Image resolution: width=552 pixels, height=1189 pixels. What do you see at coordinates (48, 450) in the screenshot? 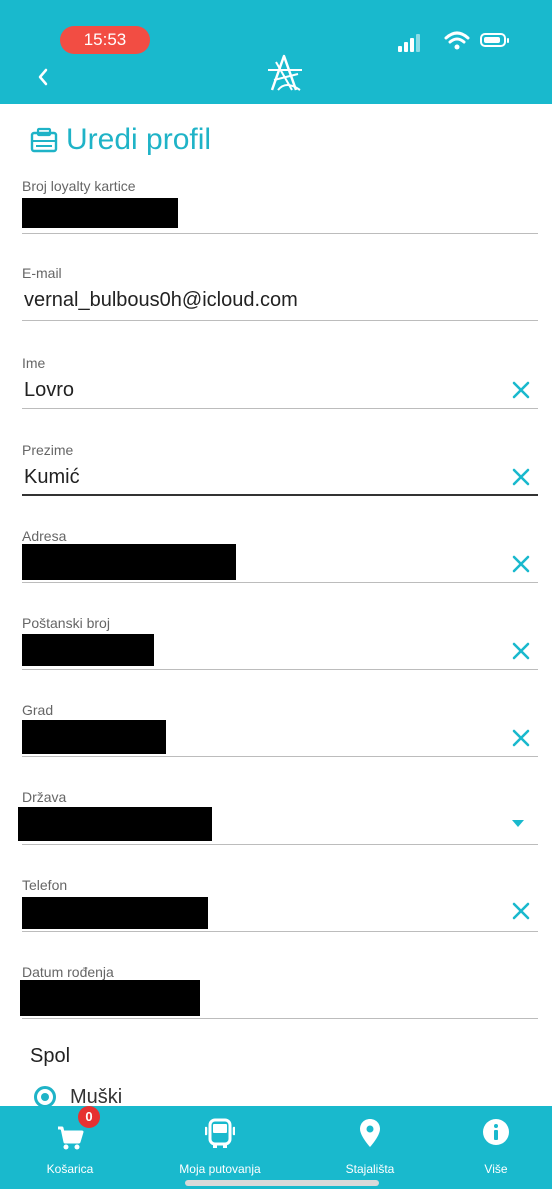
I see `field-label: Prezime` at bounding box center [48, 450].